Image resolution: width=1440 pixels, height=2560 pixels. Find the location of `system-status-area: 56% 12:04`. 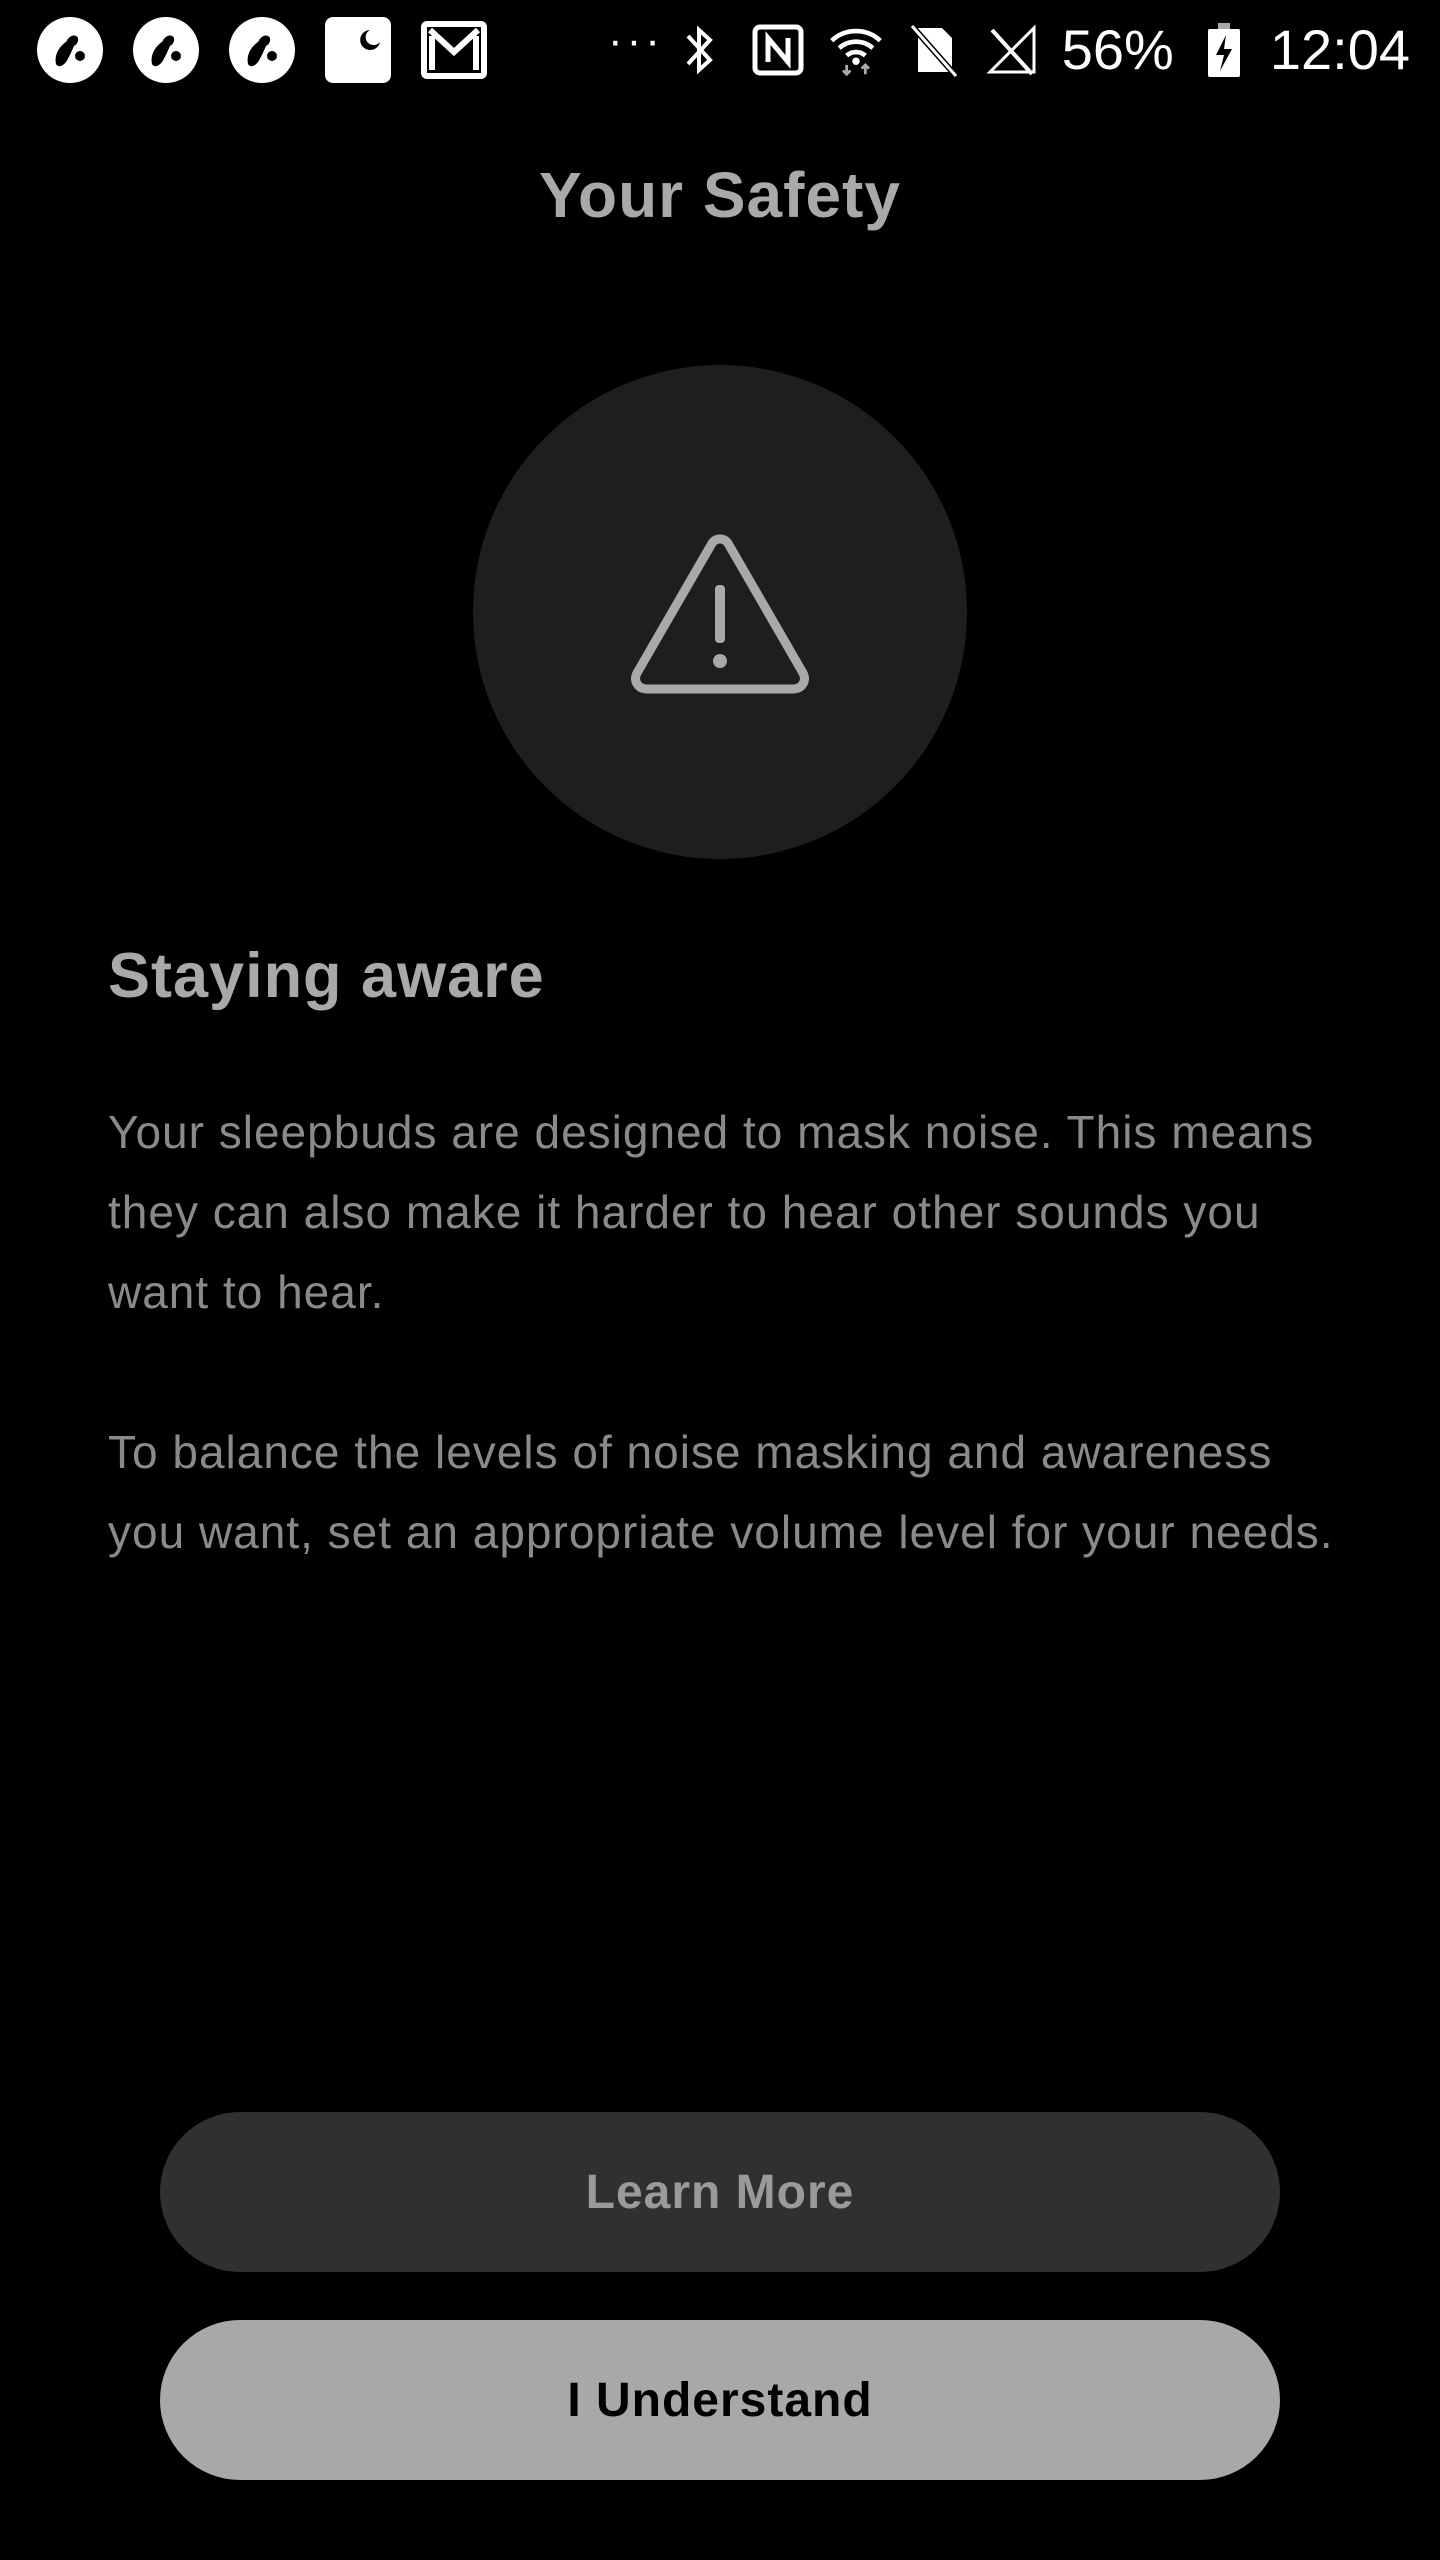

system-status-area: 56% 12:04 is located at coordinates (1030, 50).